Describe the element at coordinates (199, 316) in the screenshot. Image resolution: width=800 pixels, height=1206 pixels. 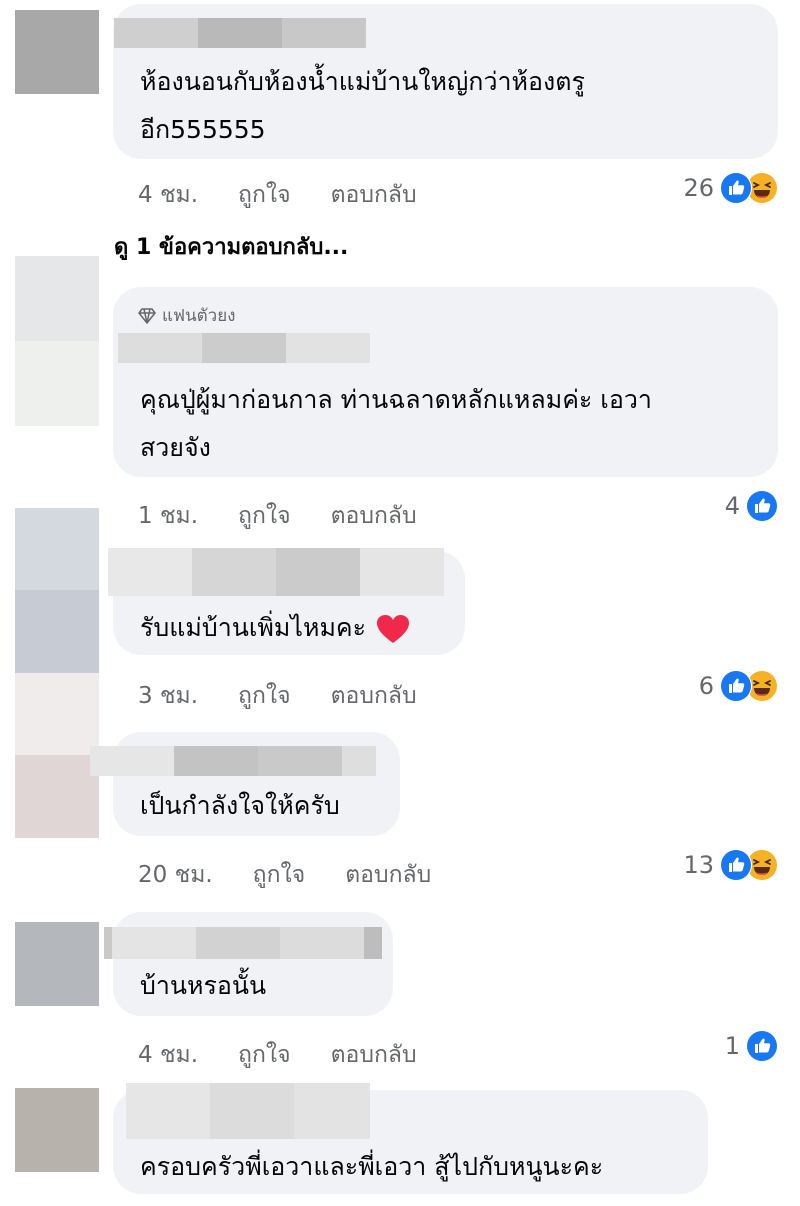
I see `badge-label: แฟนตัวยง` at that location.